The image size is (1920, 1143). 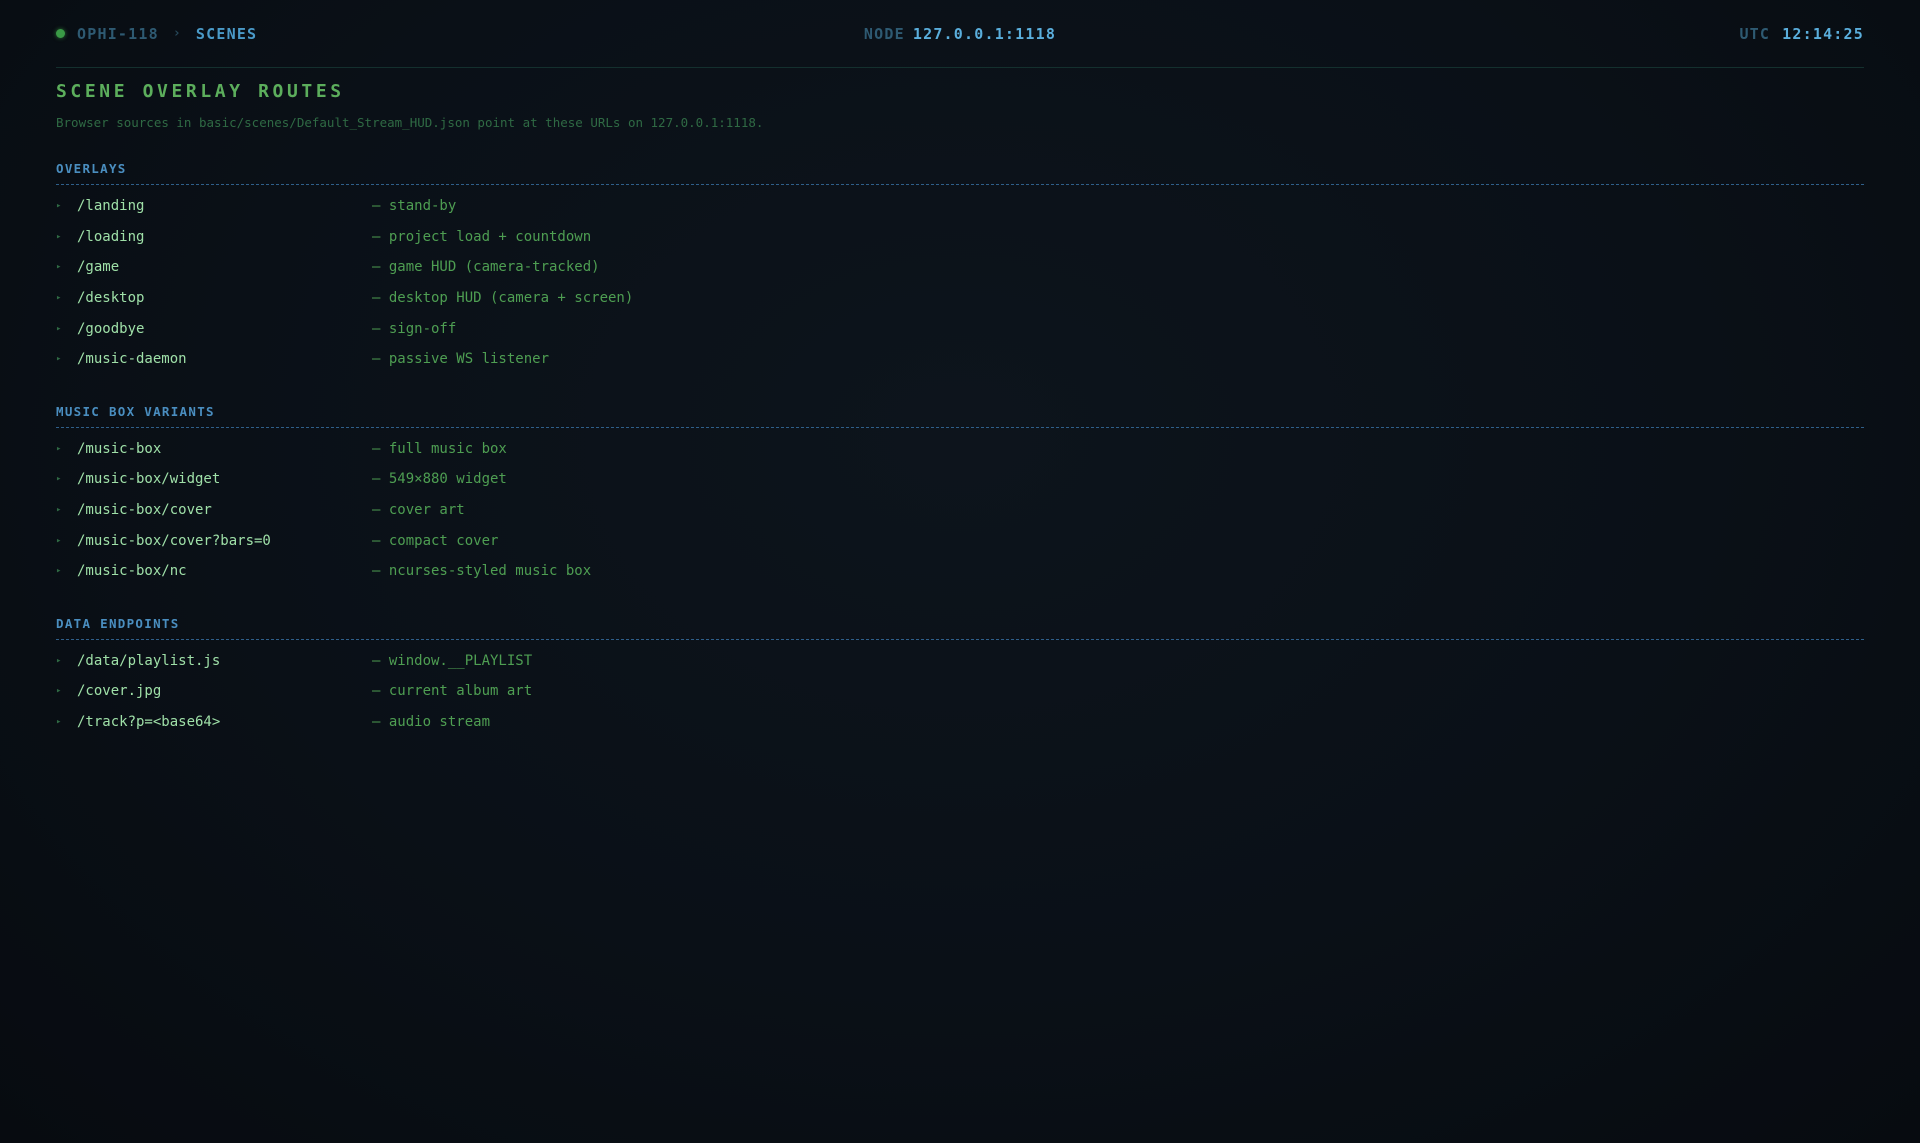 I want to click on route-item: ▸ /music-daemon — passive WS listener, so click(x=960, y=359).